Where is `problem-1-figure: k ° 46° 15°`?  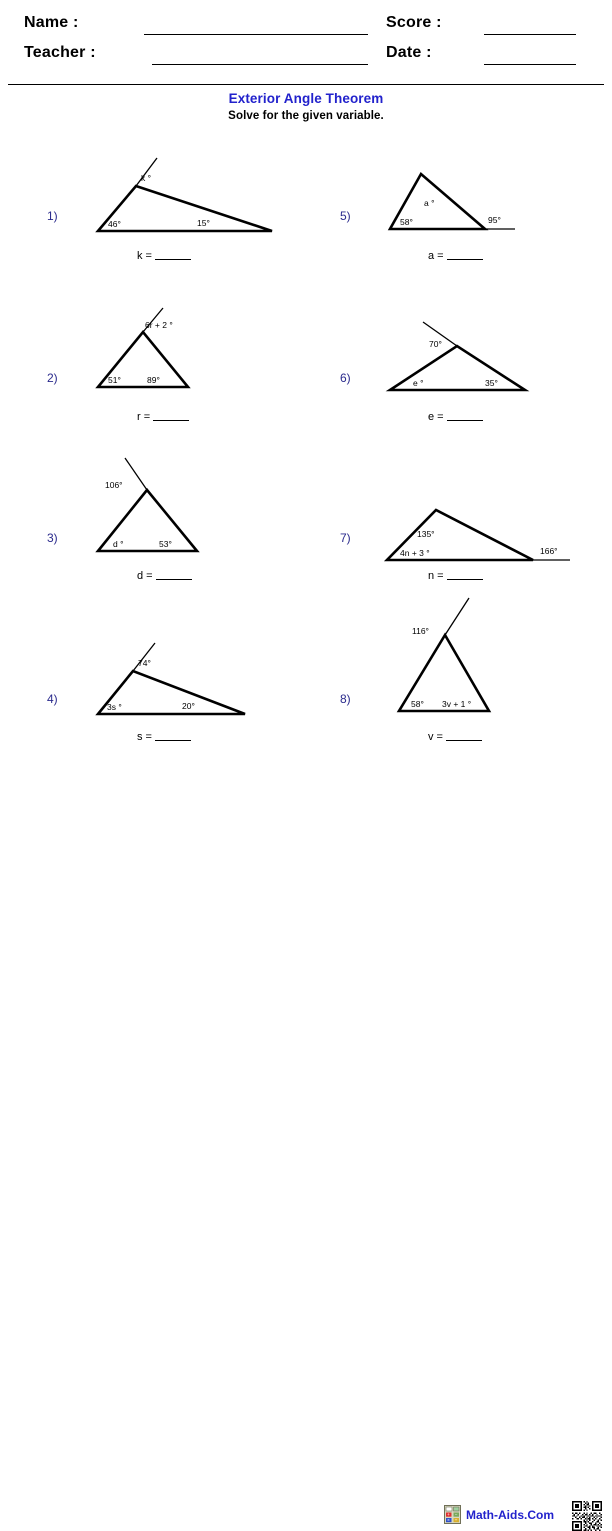 problem-1-figure: k ° 46° 15° is located at coordinates (184, 195).